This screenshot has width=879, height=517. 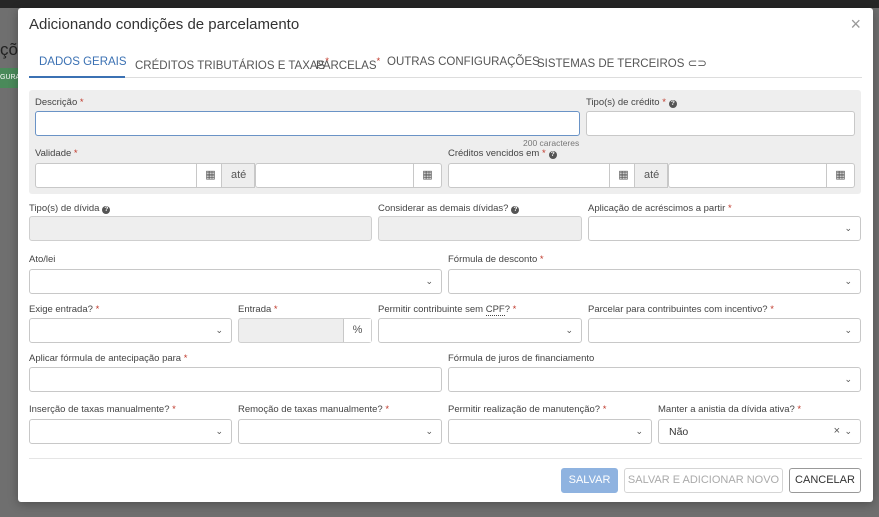 What do you see at coordinates (463, 62) in the screenshot?
I see `tab-outras-configuracoes: OUTRAS CONFIGURAÇÕES` at bounding box center [463, 62].